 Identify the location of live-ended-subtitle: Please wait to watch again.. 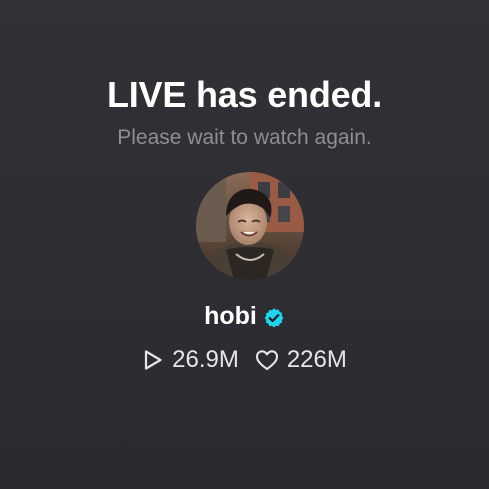
(244, 137).